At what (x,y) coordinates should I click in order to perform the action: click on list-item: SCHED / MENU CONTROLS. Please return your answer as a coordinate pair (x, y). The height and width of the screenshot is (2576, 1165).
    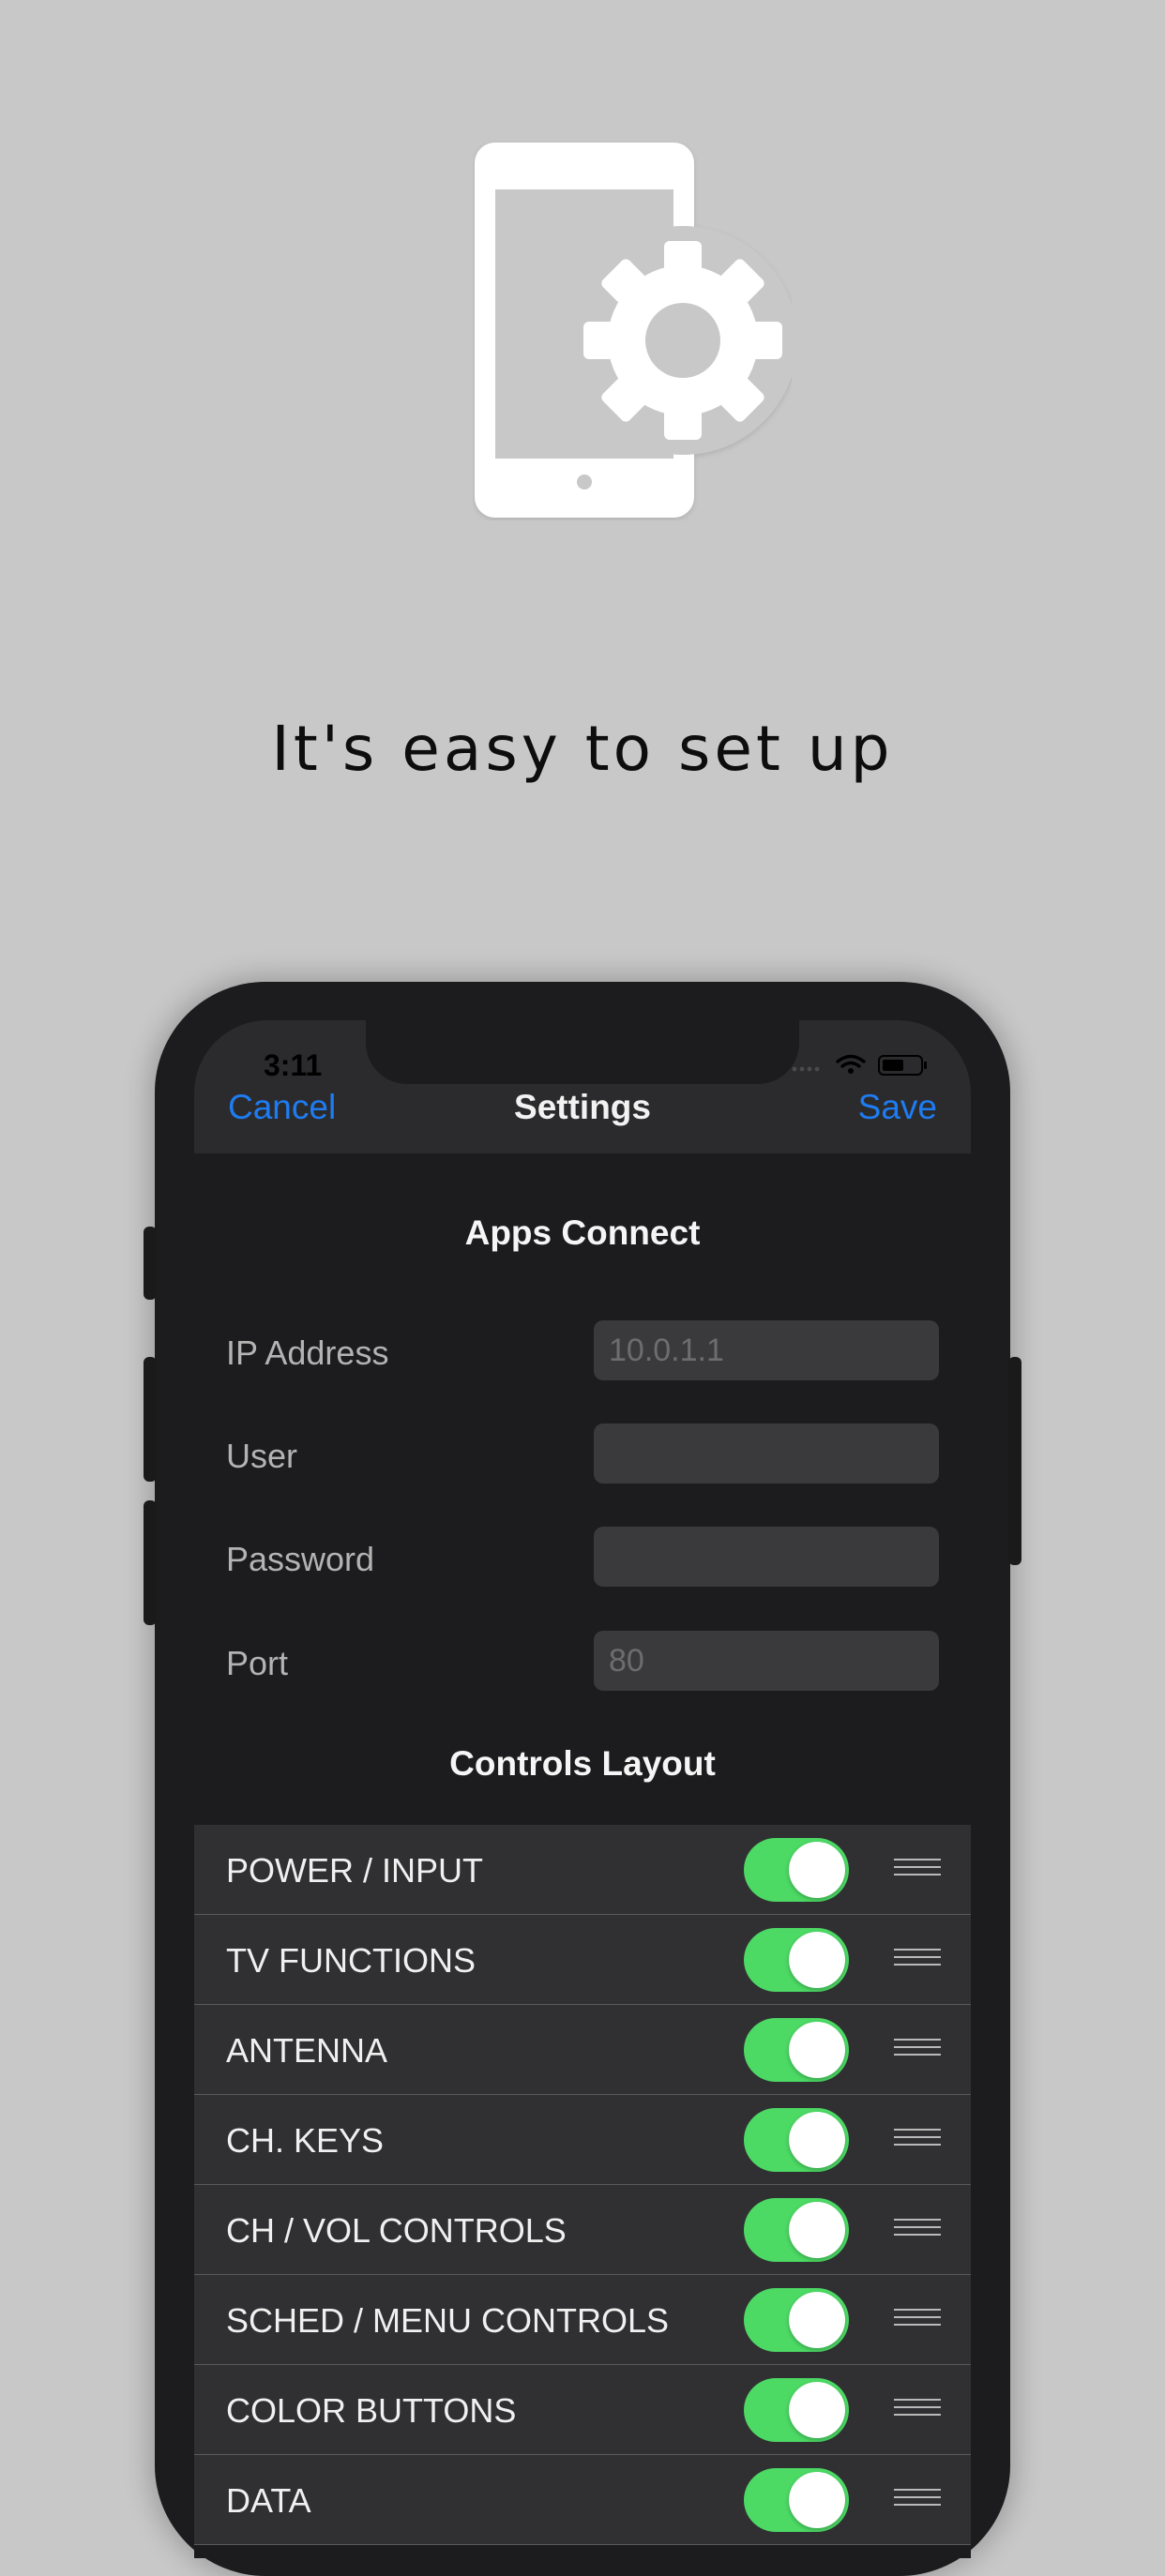
    Looking at the image, I should click on (582, 2320).